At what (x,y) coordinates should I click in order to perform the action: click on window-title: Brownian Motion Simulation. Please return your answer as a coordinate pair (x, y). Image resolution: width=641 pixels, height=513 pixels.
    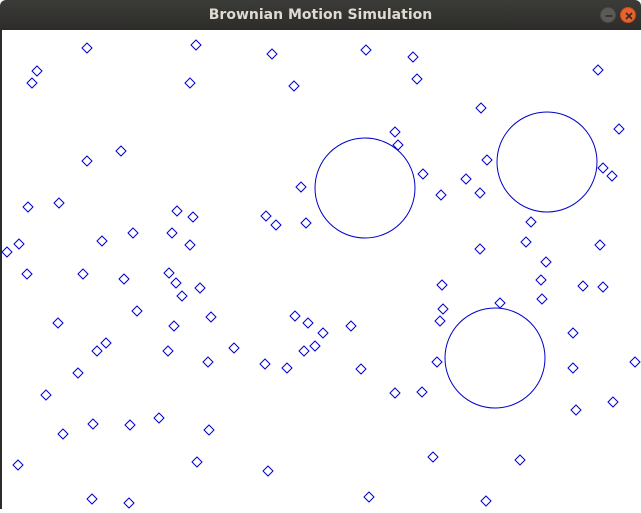
    Looking at the image, I should click on (320, 15).